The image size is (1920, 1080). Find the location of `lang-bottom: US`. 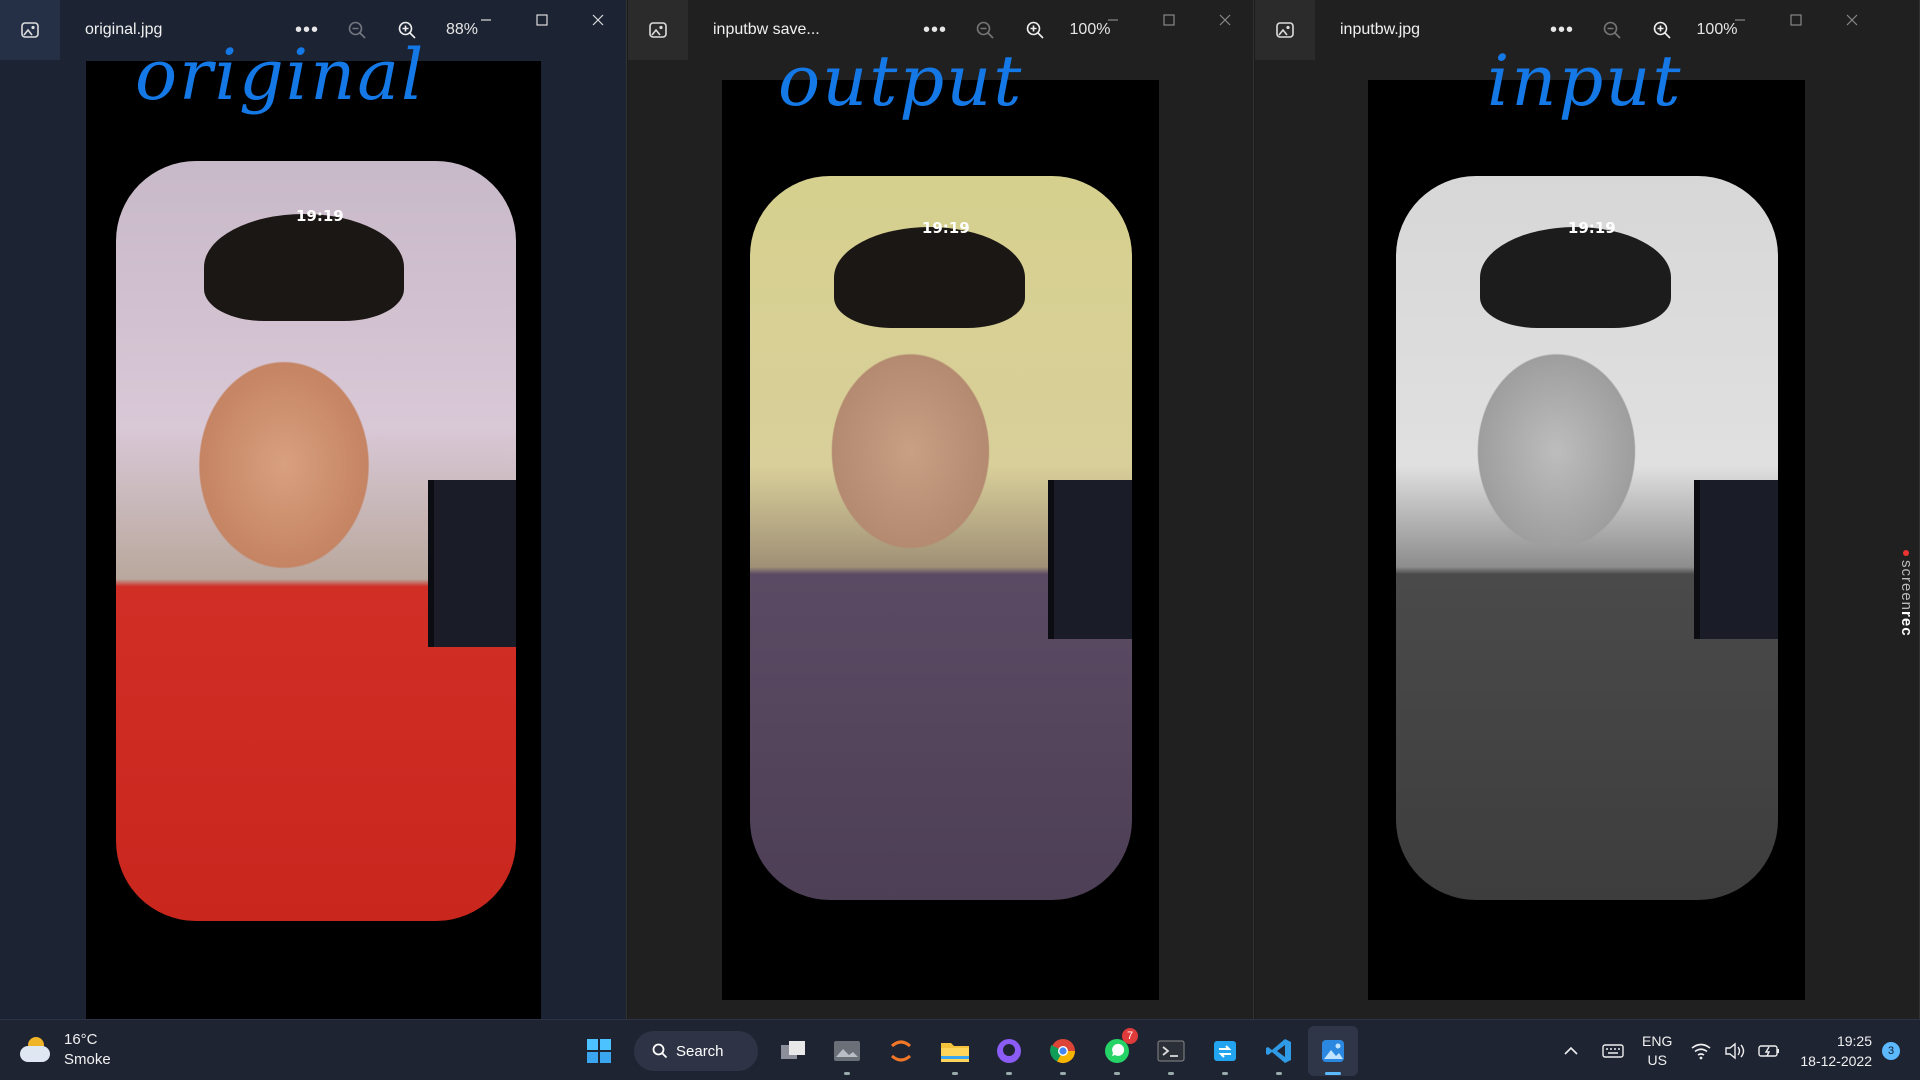

lang-bottom: US is located at coordinates (1657, 1059).